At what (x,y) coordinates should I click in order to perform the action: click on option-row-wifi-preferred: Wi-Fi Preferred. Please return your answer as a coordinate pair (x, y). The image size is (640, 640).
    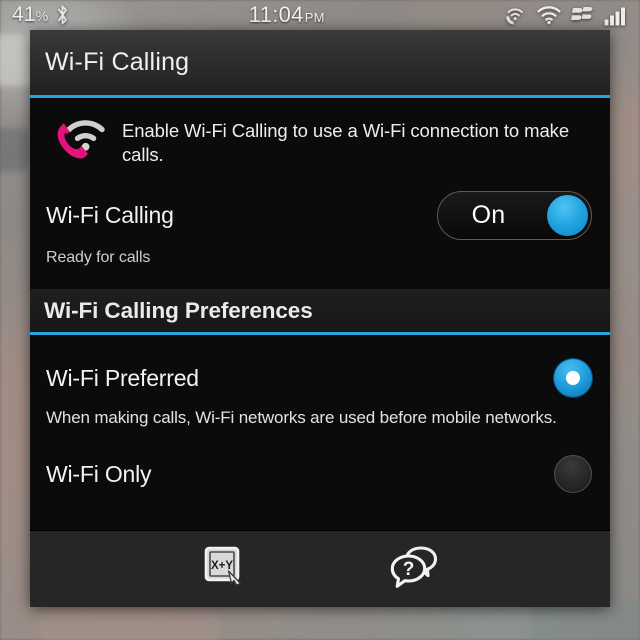
    Looking at the image, I should click on (320, 378).